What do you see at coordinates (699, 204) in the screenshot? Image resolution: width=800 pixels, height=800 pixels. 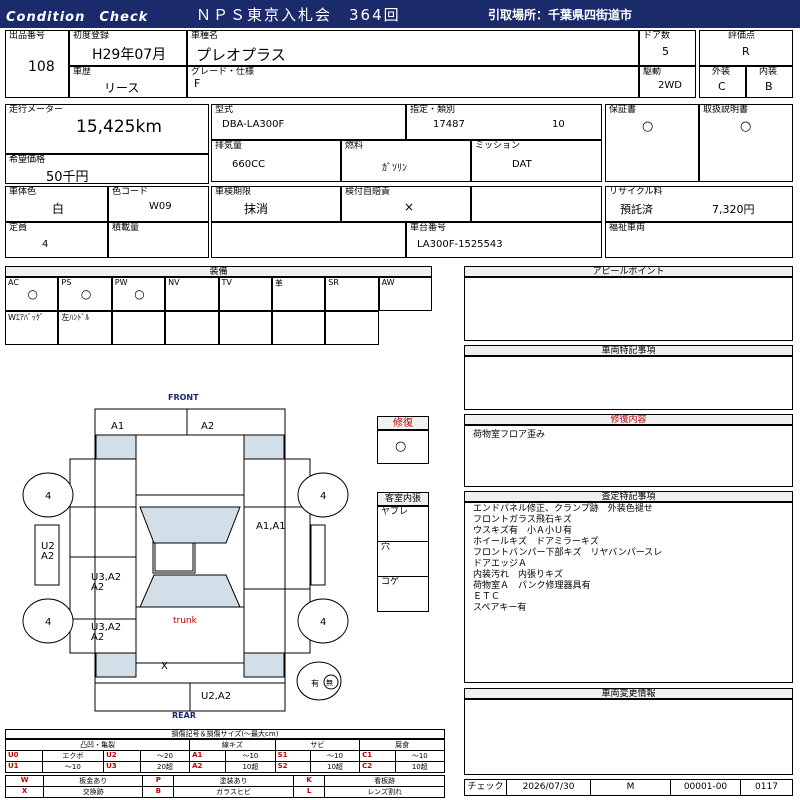 I see `recycle-cell: リサイクル料 預託済 7,320円` at bounding box center [699, 204].